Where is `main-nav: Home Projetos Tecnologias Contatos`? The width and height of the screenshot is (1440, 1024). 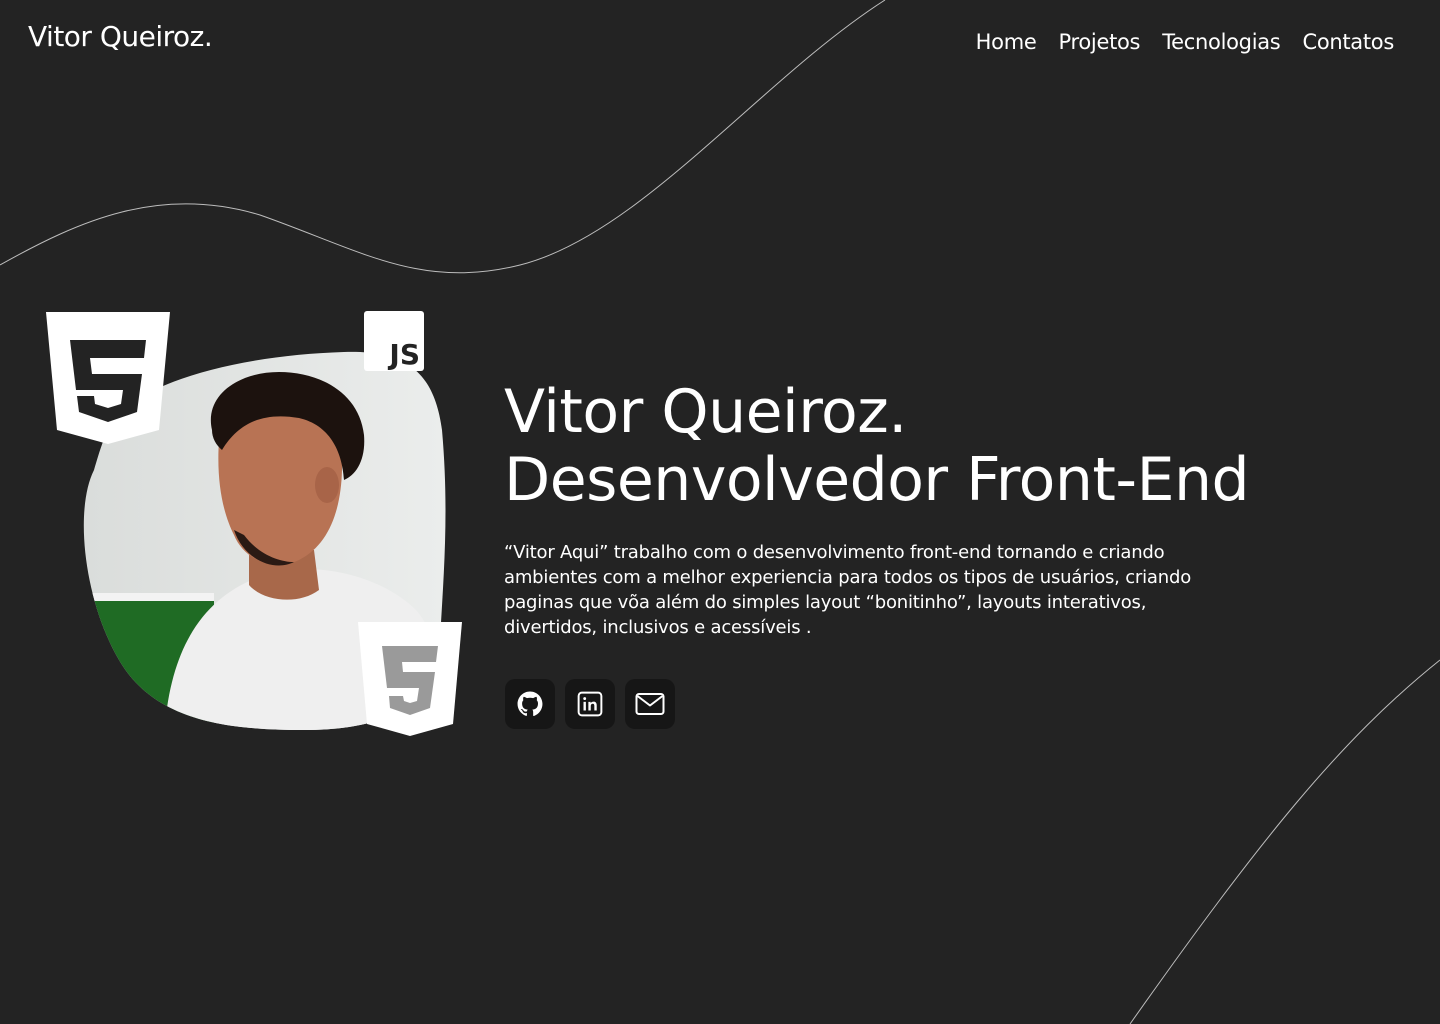 main-nav: Home Projetos Tecnologias Contatos is located at coordinates (1185, 42).